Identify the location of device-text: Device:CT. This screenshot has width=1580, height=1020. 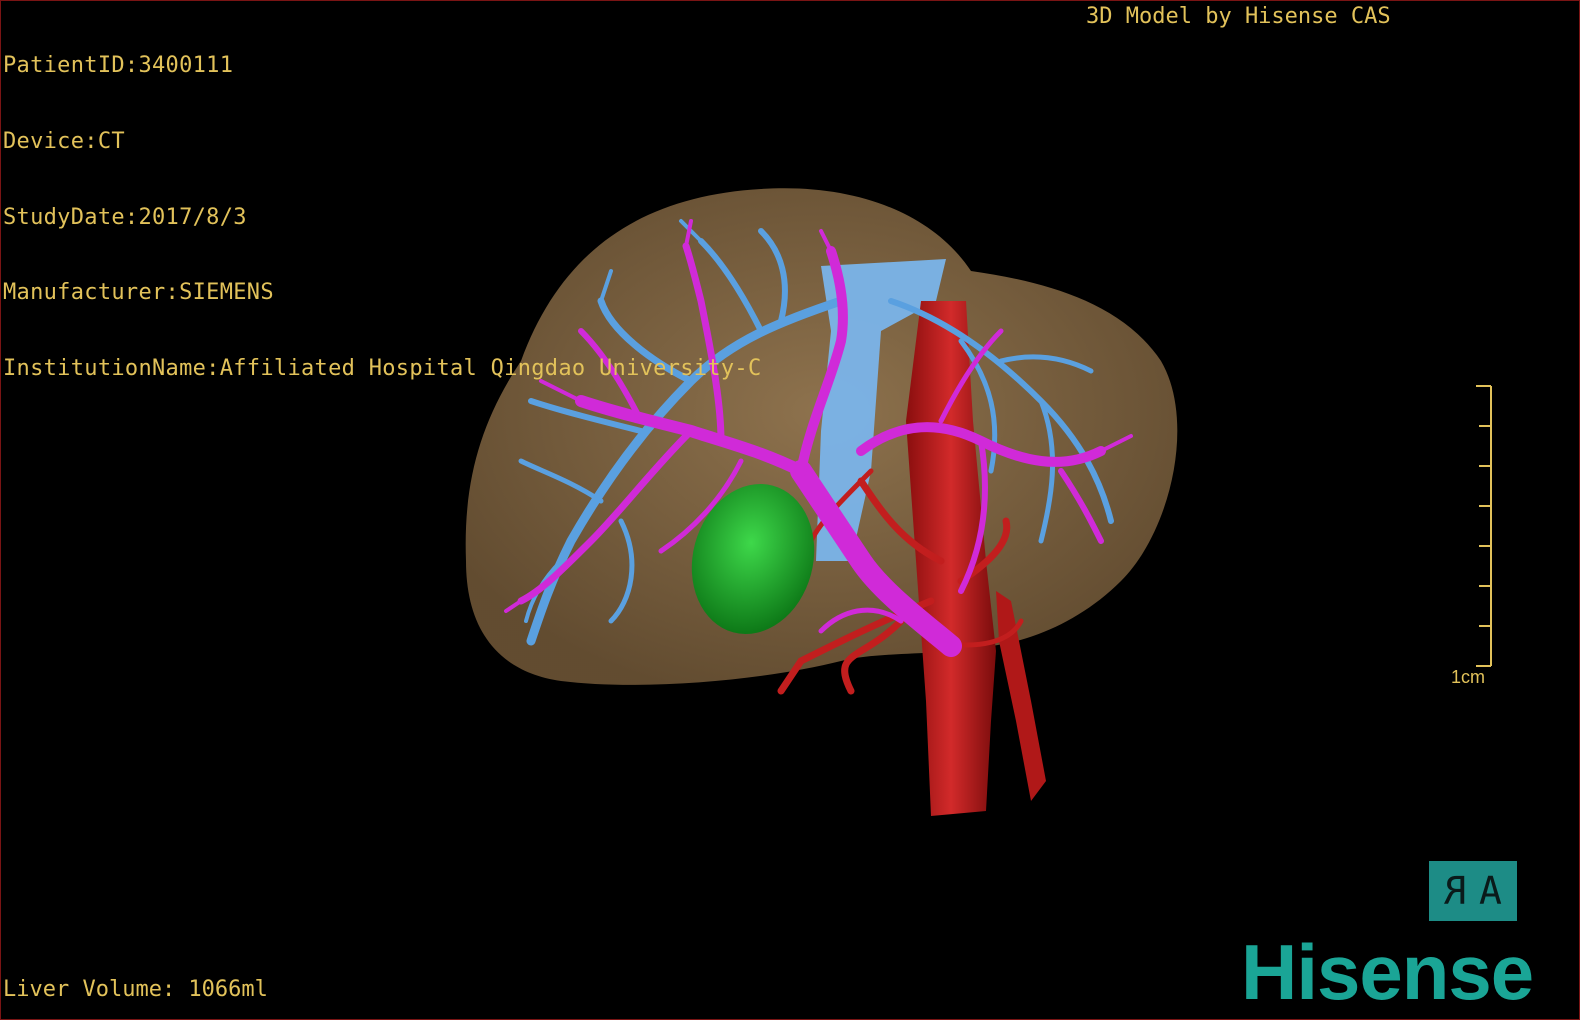
(64, 141).